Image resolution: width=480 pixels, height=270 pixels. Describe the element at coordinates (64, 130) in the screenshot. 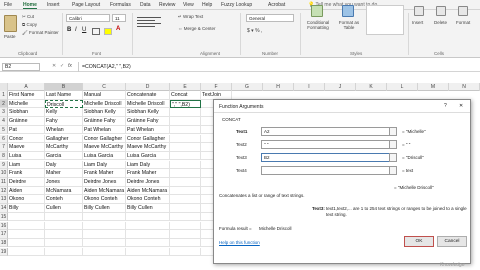

I see `table-cell: Whelan` at that location.